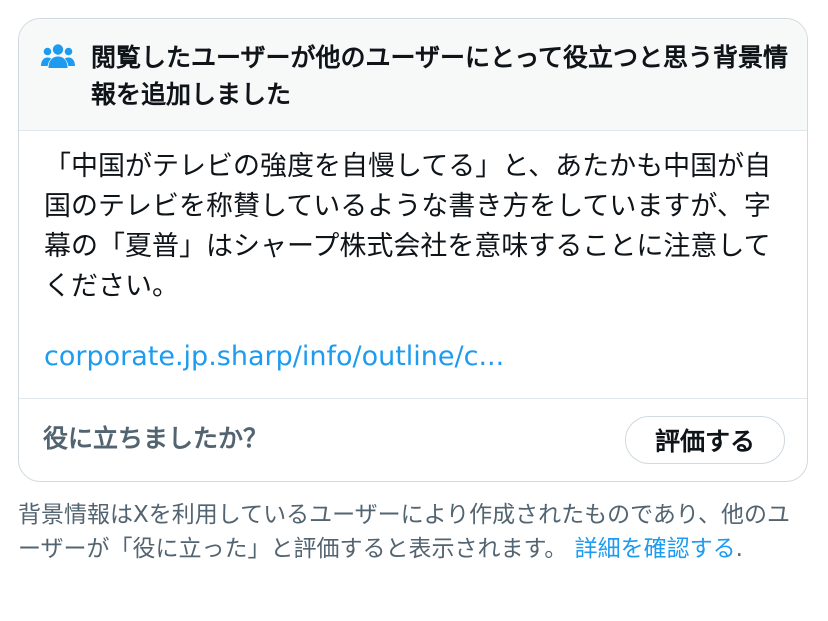 This screenshot has height=621, width=828. Describe the element at coordinates (739, 549) in the screenshot. I see `disclaimer-suffix: .` at that location.